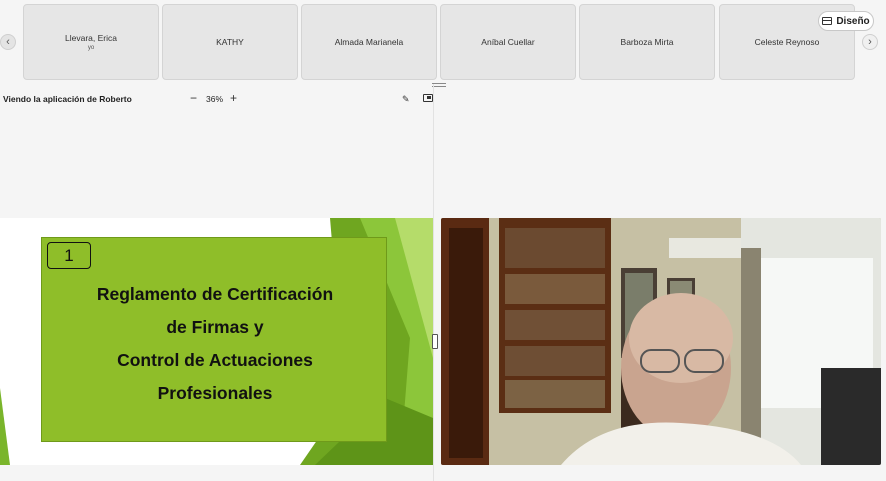  I want to click on chevron-left-icon: ‹, so click(8, 42).